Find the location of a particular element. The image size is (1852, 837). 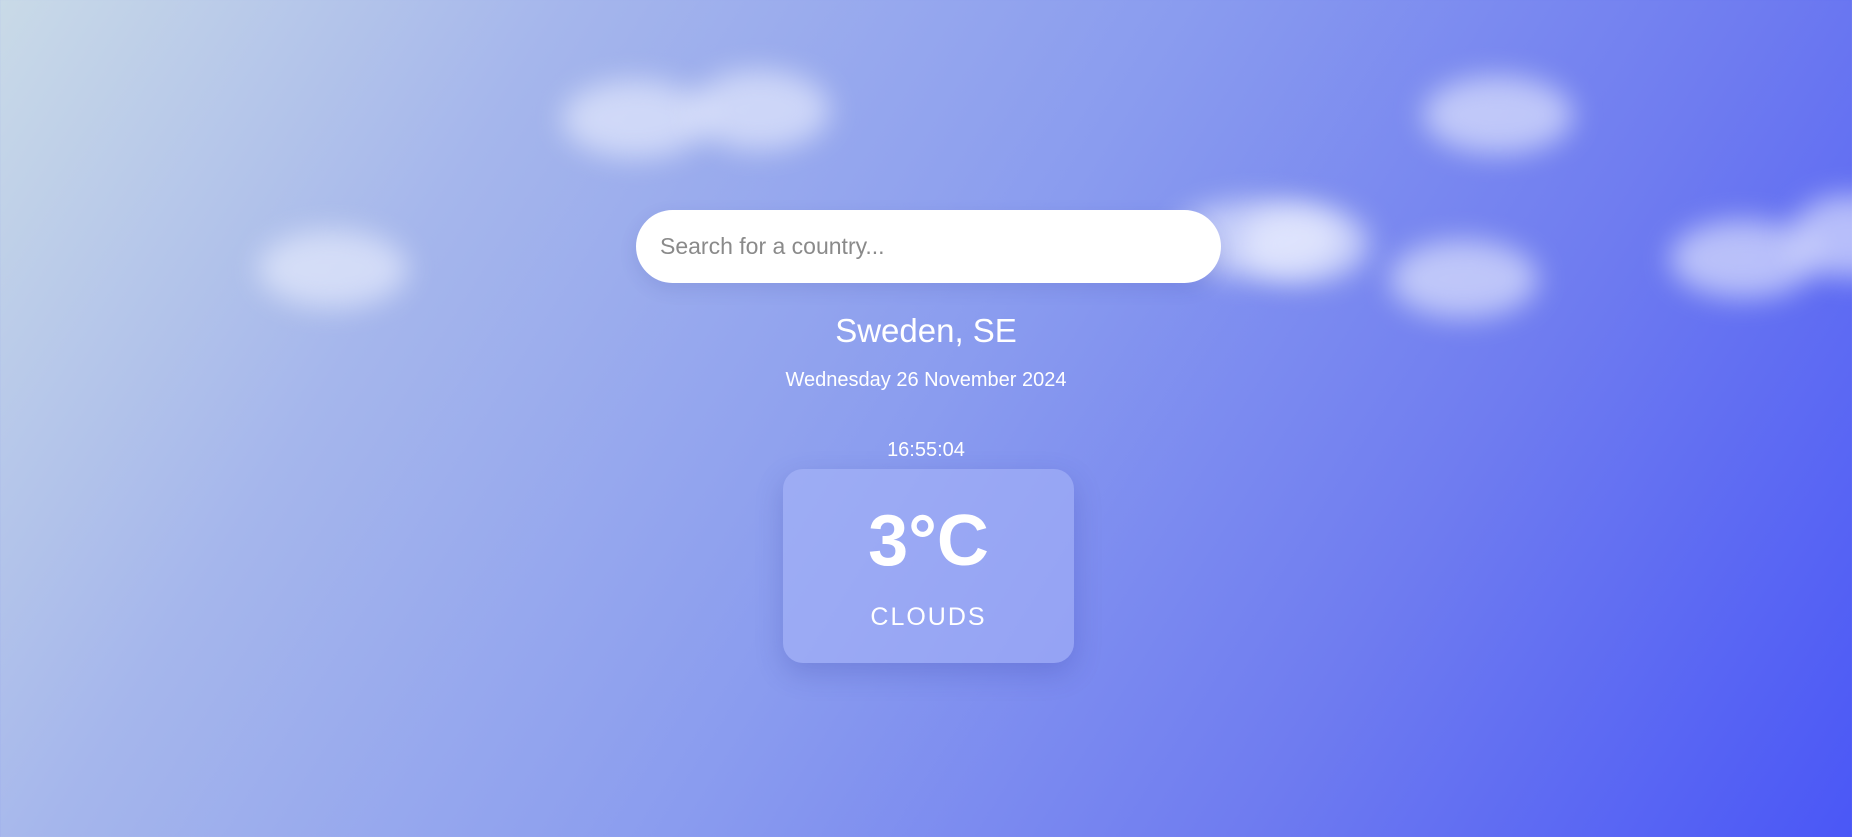

search-input is located at coordinates (928, 246).